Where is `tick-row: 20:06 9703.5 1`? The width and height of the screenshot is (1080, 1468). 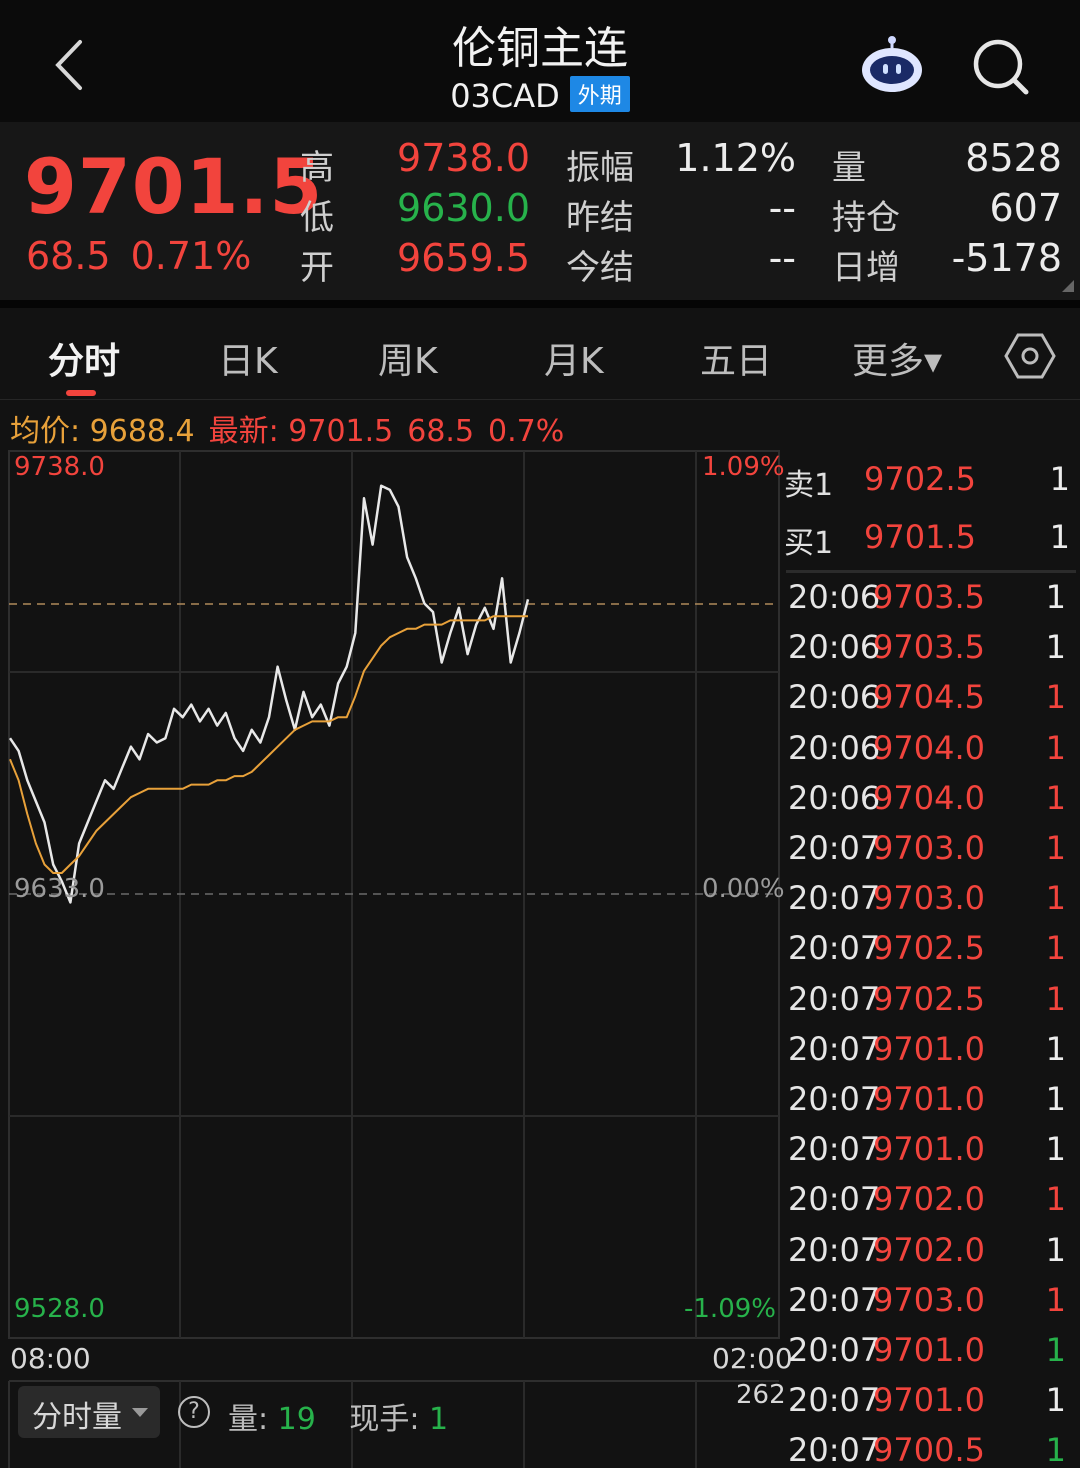
tick-row: 20:06 9703.5 1 is located at coordinates (927, 599).